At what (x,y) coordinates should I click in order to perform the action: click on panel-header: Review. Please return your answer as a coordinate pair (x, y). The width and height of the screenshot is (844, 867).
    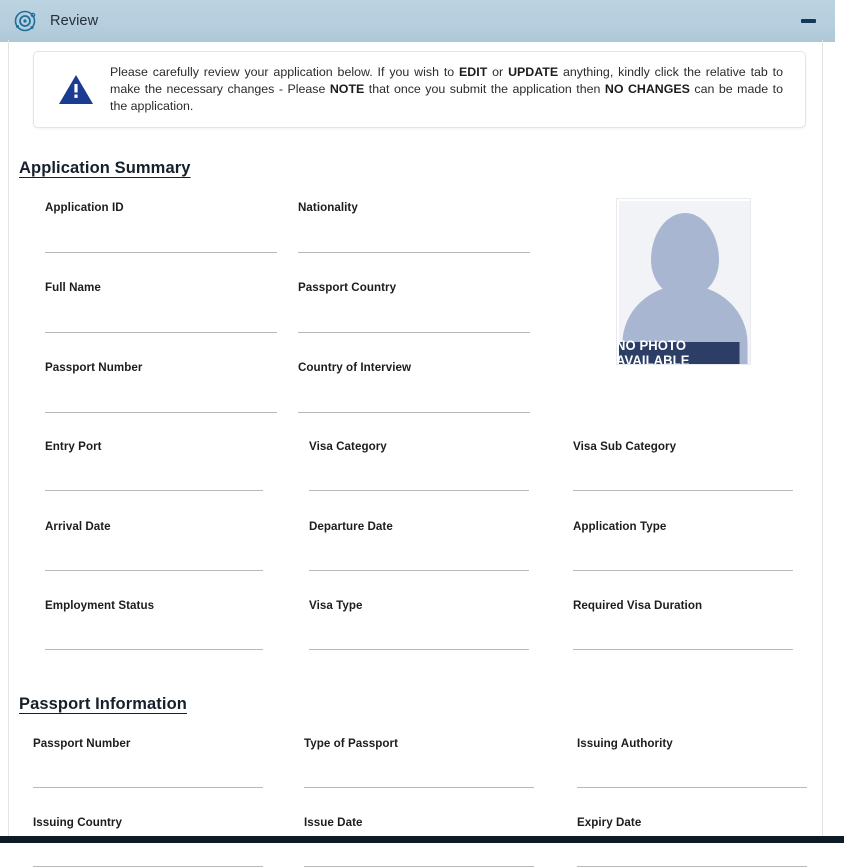
    Looking at the image, I should click on (417, 21).